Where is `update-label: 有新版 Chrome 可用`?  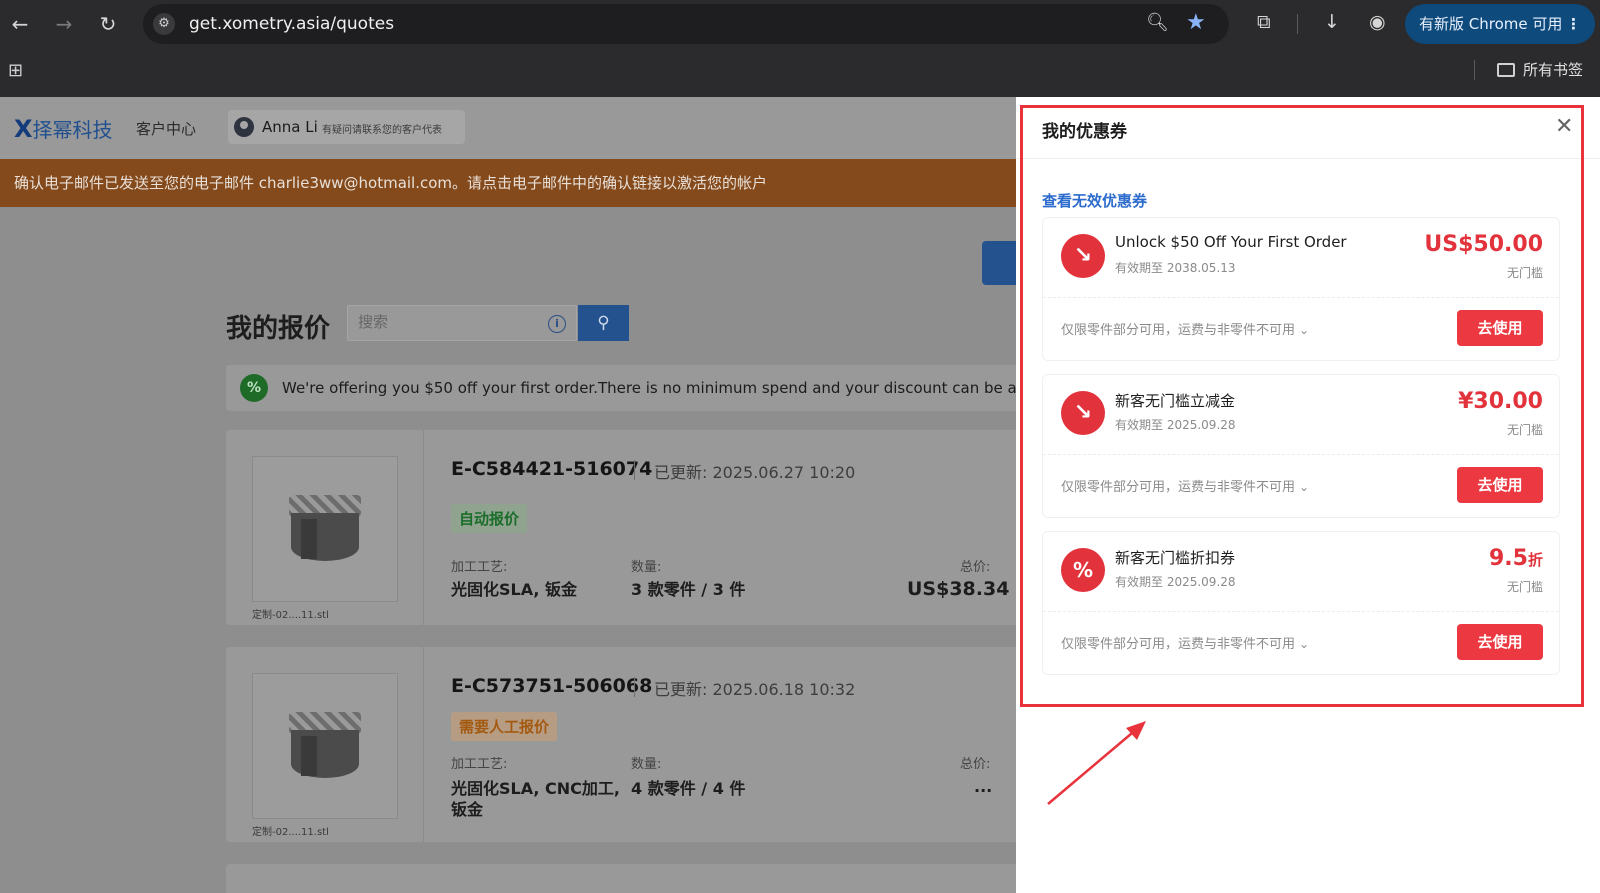
update-label: 有新版 Chrome 可用 is located at coordinates (1491, 24).